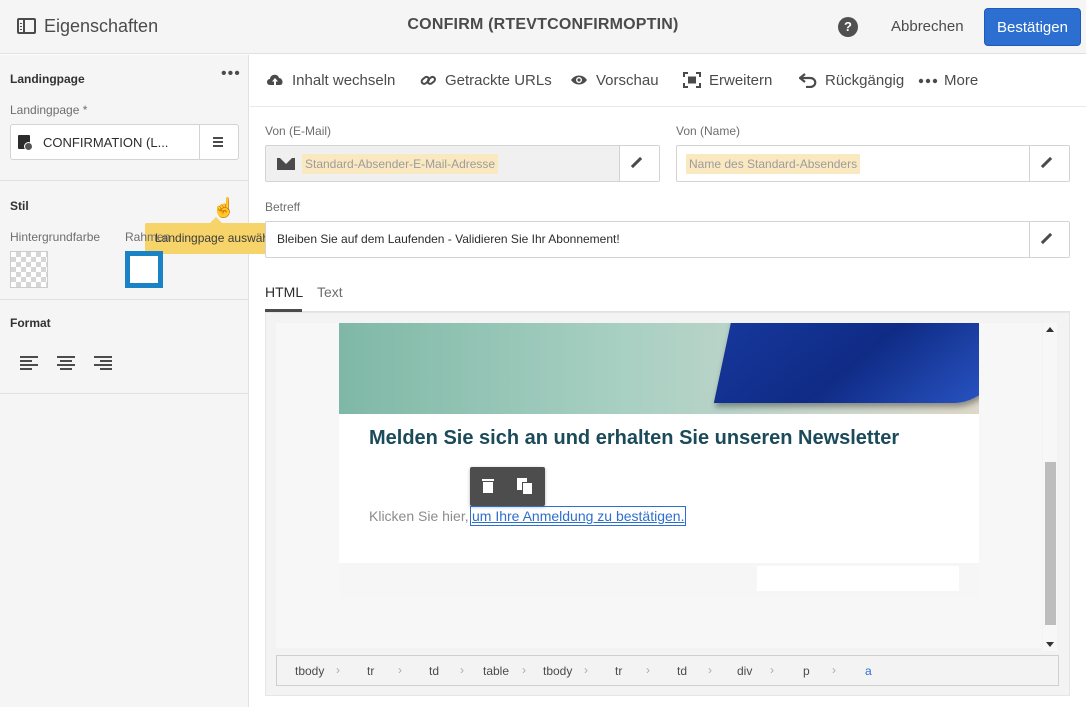 This screenshot has height=707, width=1086. What do you see at coordinates (103, 363) in the screenshot?
I see `align-right-icon` at bounding box center [103, 363].